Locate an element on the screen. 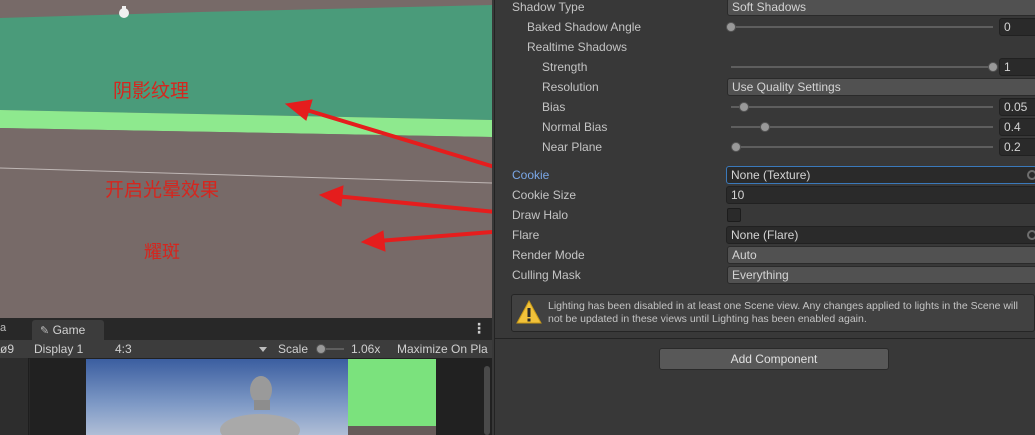 This screenshot has height=435, width=1035. tab-game-label: Game is located at coordinates (69, 330).